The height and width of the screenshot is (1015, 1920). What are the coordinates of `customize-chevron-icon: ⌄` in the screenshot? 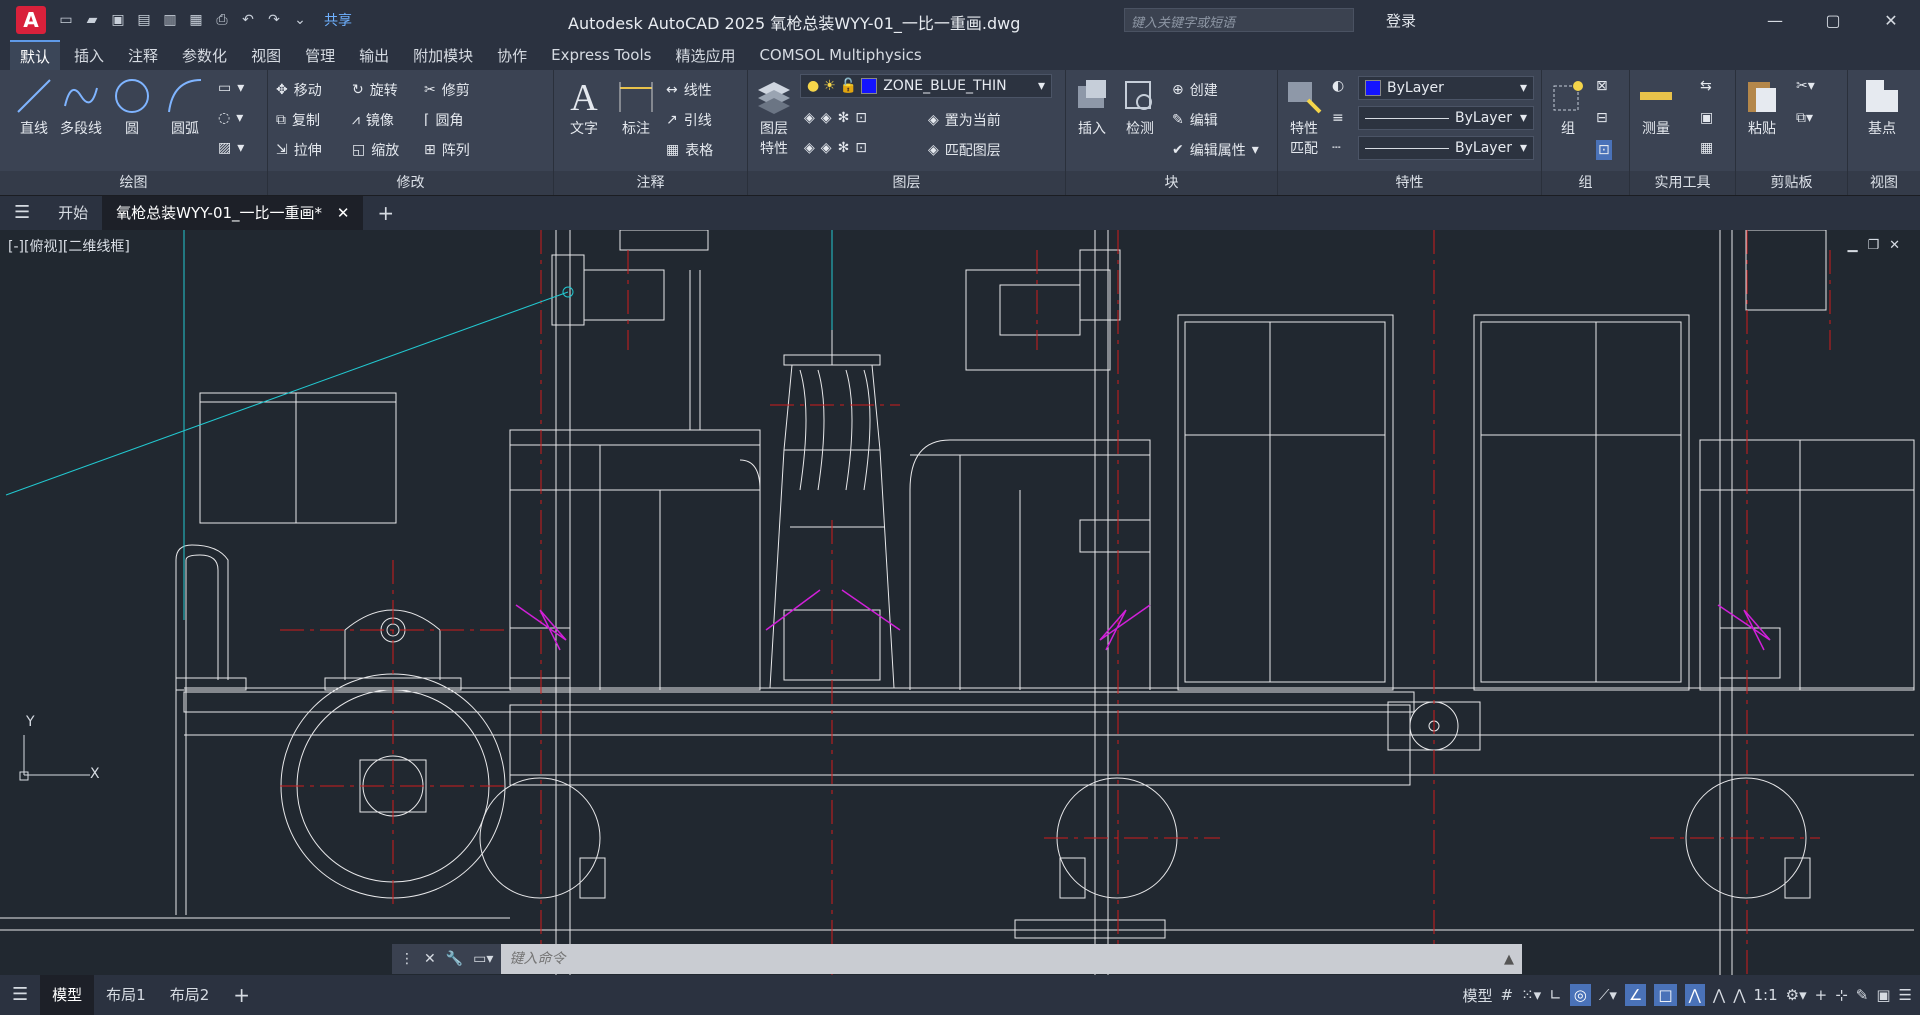 It's located at (300, 20).